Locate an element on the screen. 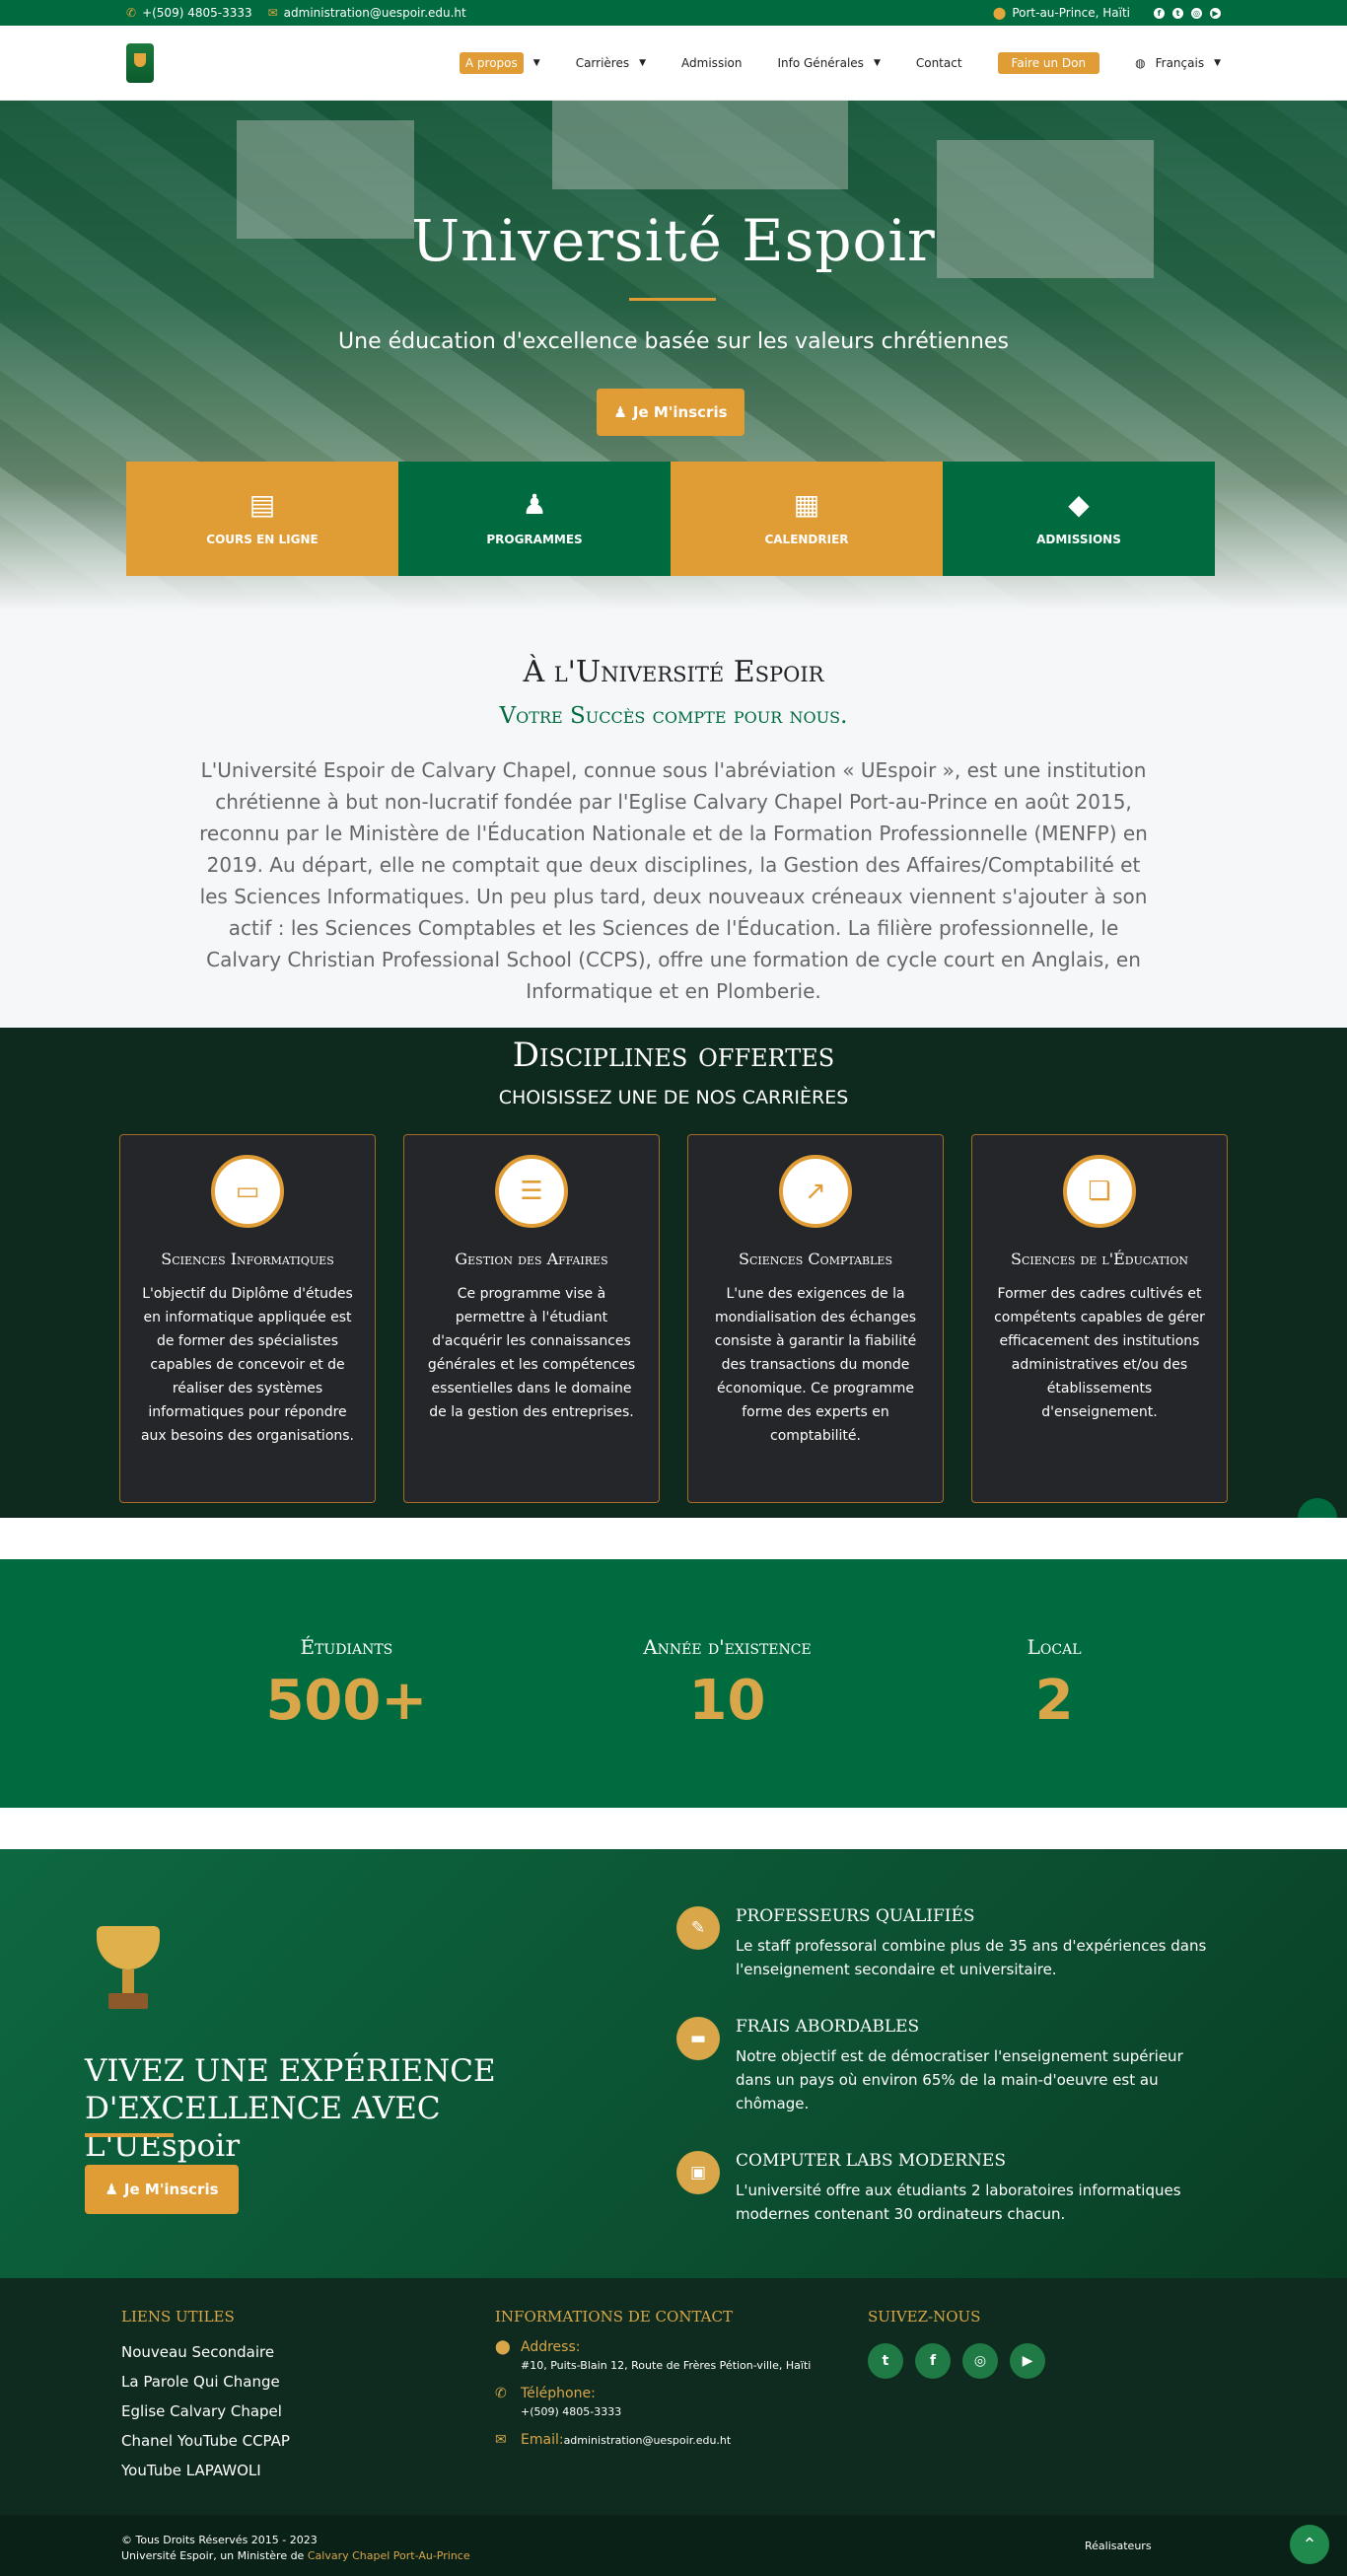  scroll-top-button: ⌃ is located at coordinates (1309, 2544).